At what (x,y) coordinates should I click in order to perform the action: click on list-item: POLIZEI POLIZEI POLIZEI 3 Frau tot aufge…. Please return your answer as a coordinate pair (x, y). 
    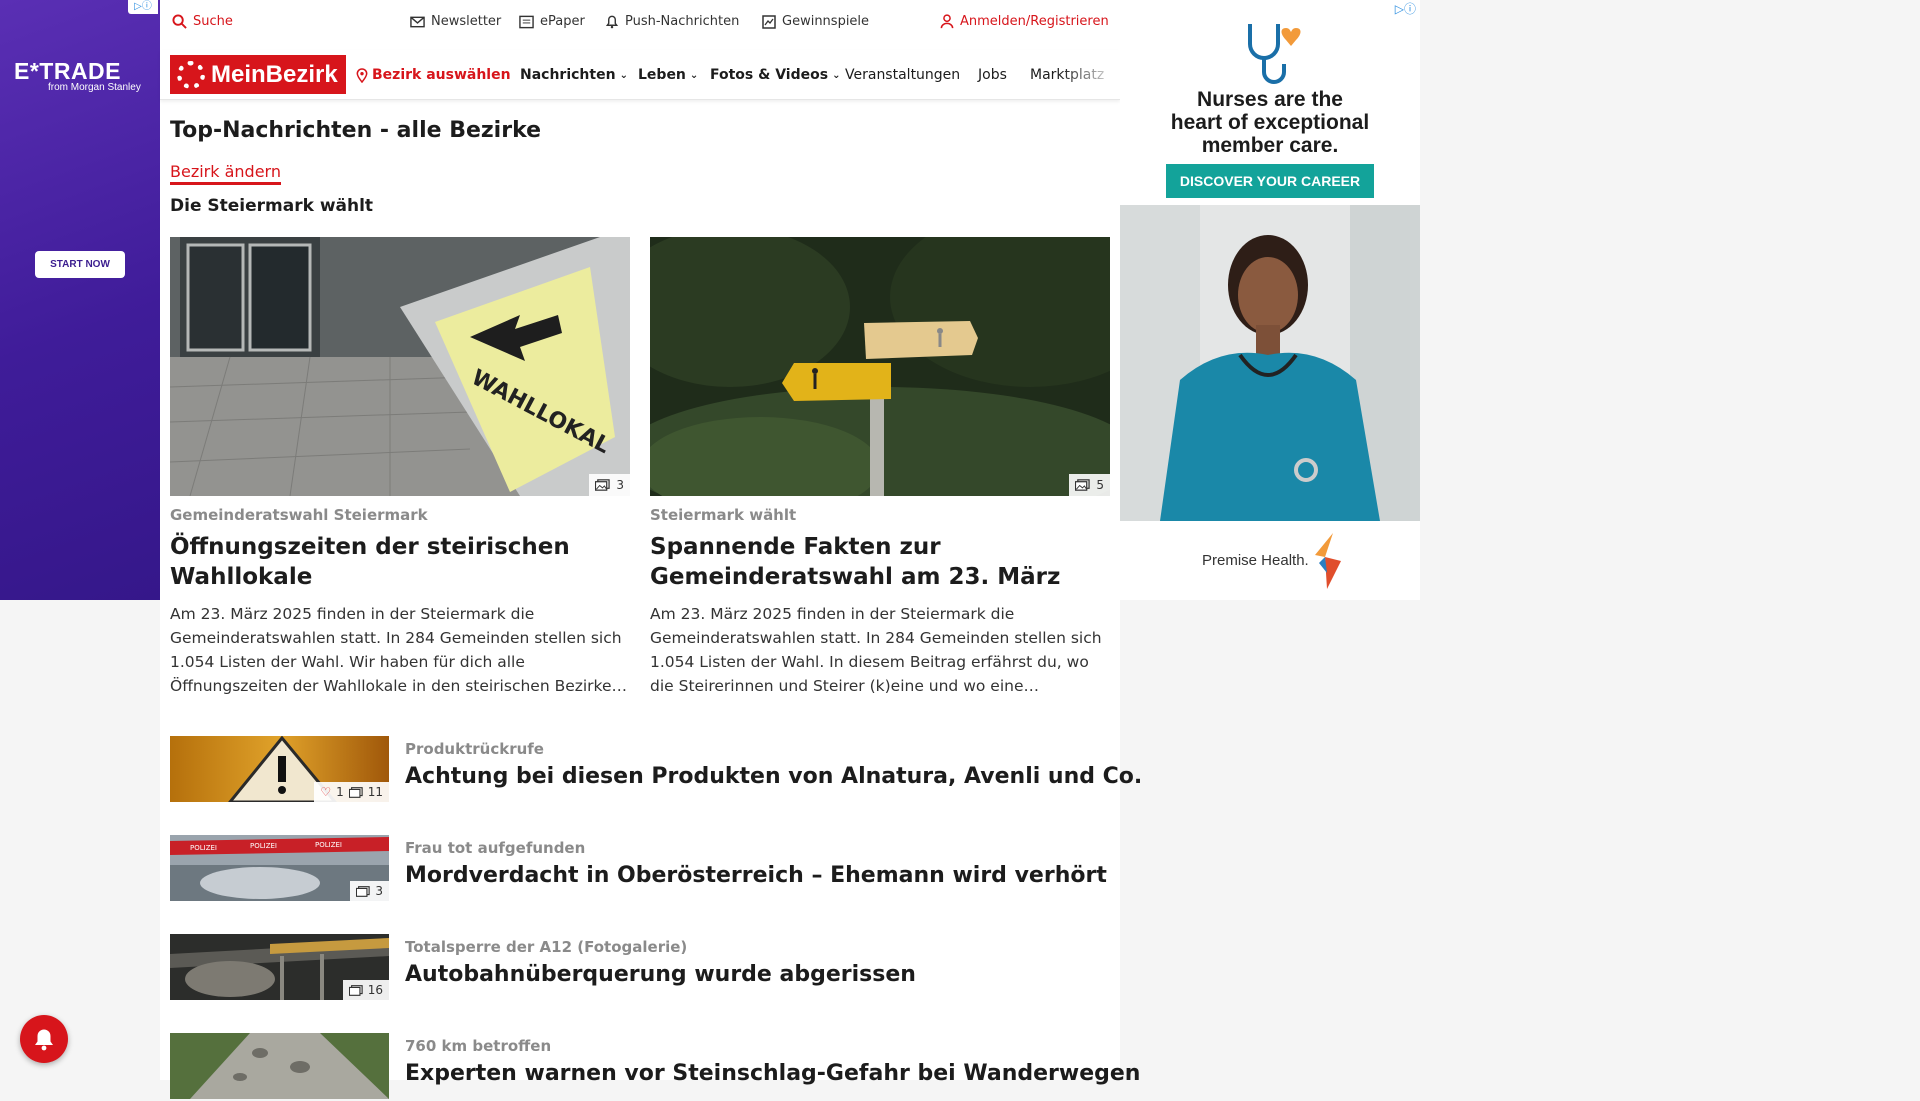
    Looking at the image, I should click on (640, 869).